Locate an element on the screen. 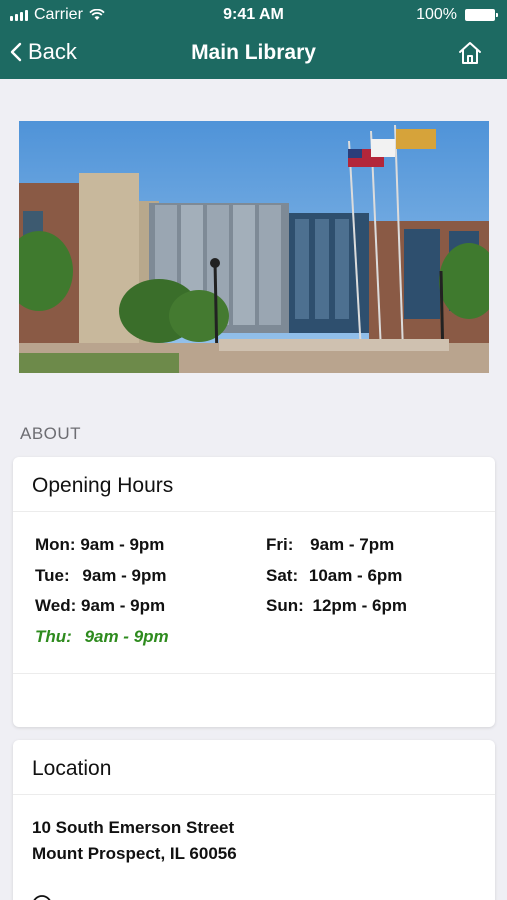 The height and width of the screenshot is (900, 507). app-header: Carrier 9:41 AM 100% Back Main Library is located at coordinates (253, 39).